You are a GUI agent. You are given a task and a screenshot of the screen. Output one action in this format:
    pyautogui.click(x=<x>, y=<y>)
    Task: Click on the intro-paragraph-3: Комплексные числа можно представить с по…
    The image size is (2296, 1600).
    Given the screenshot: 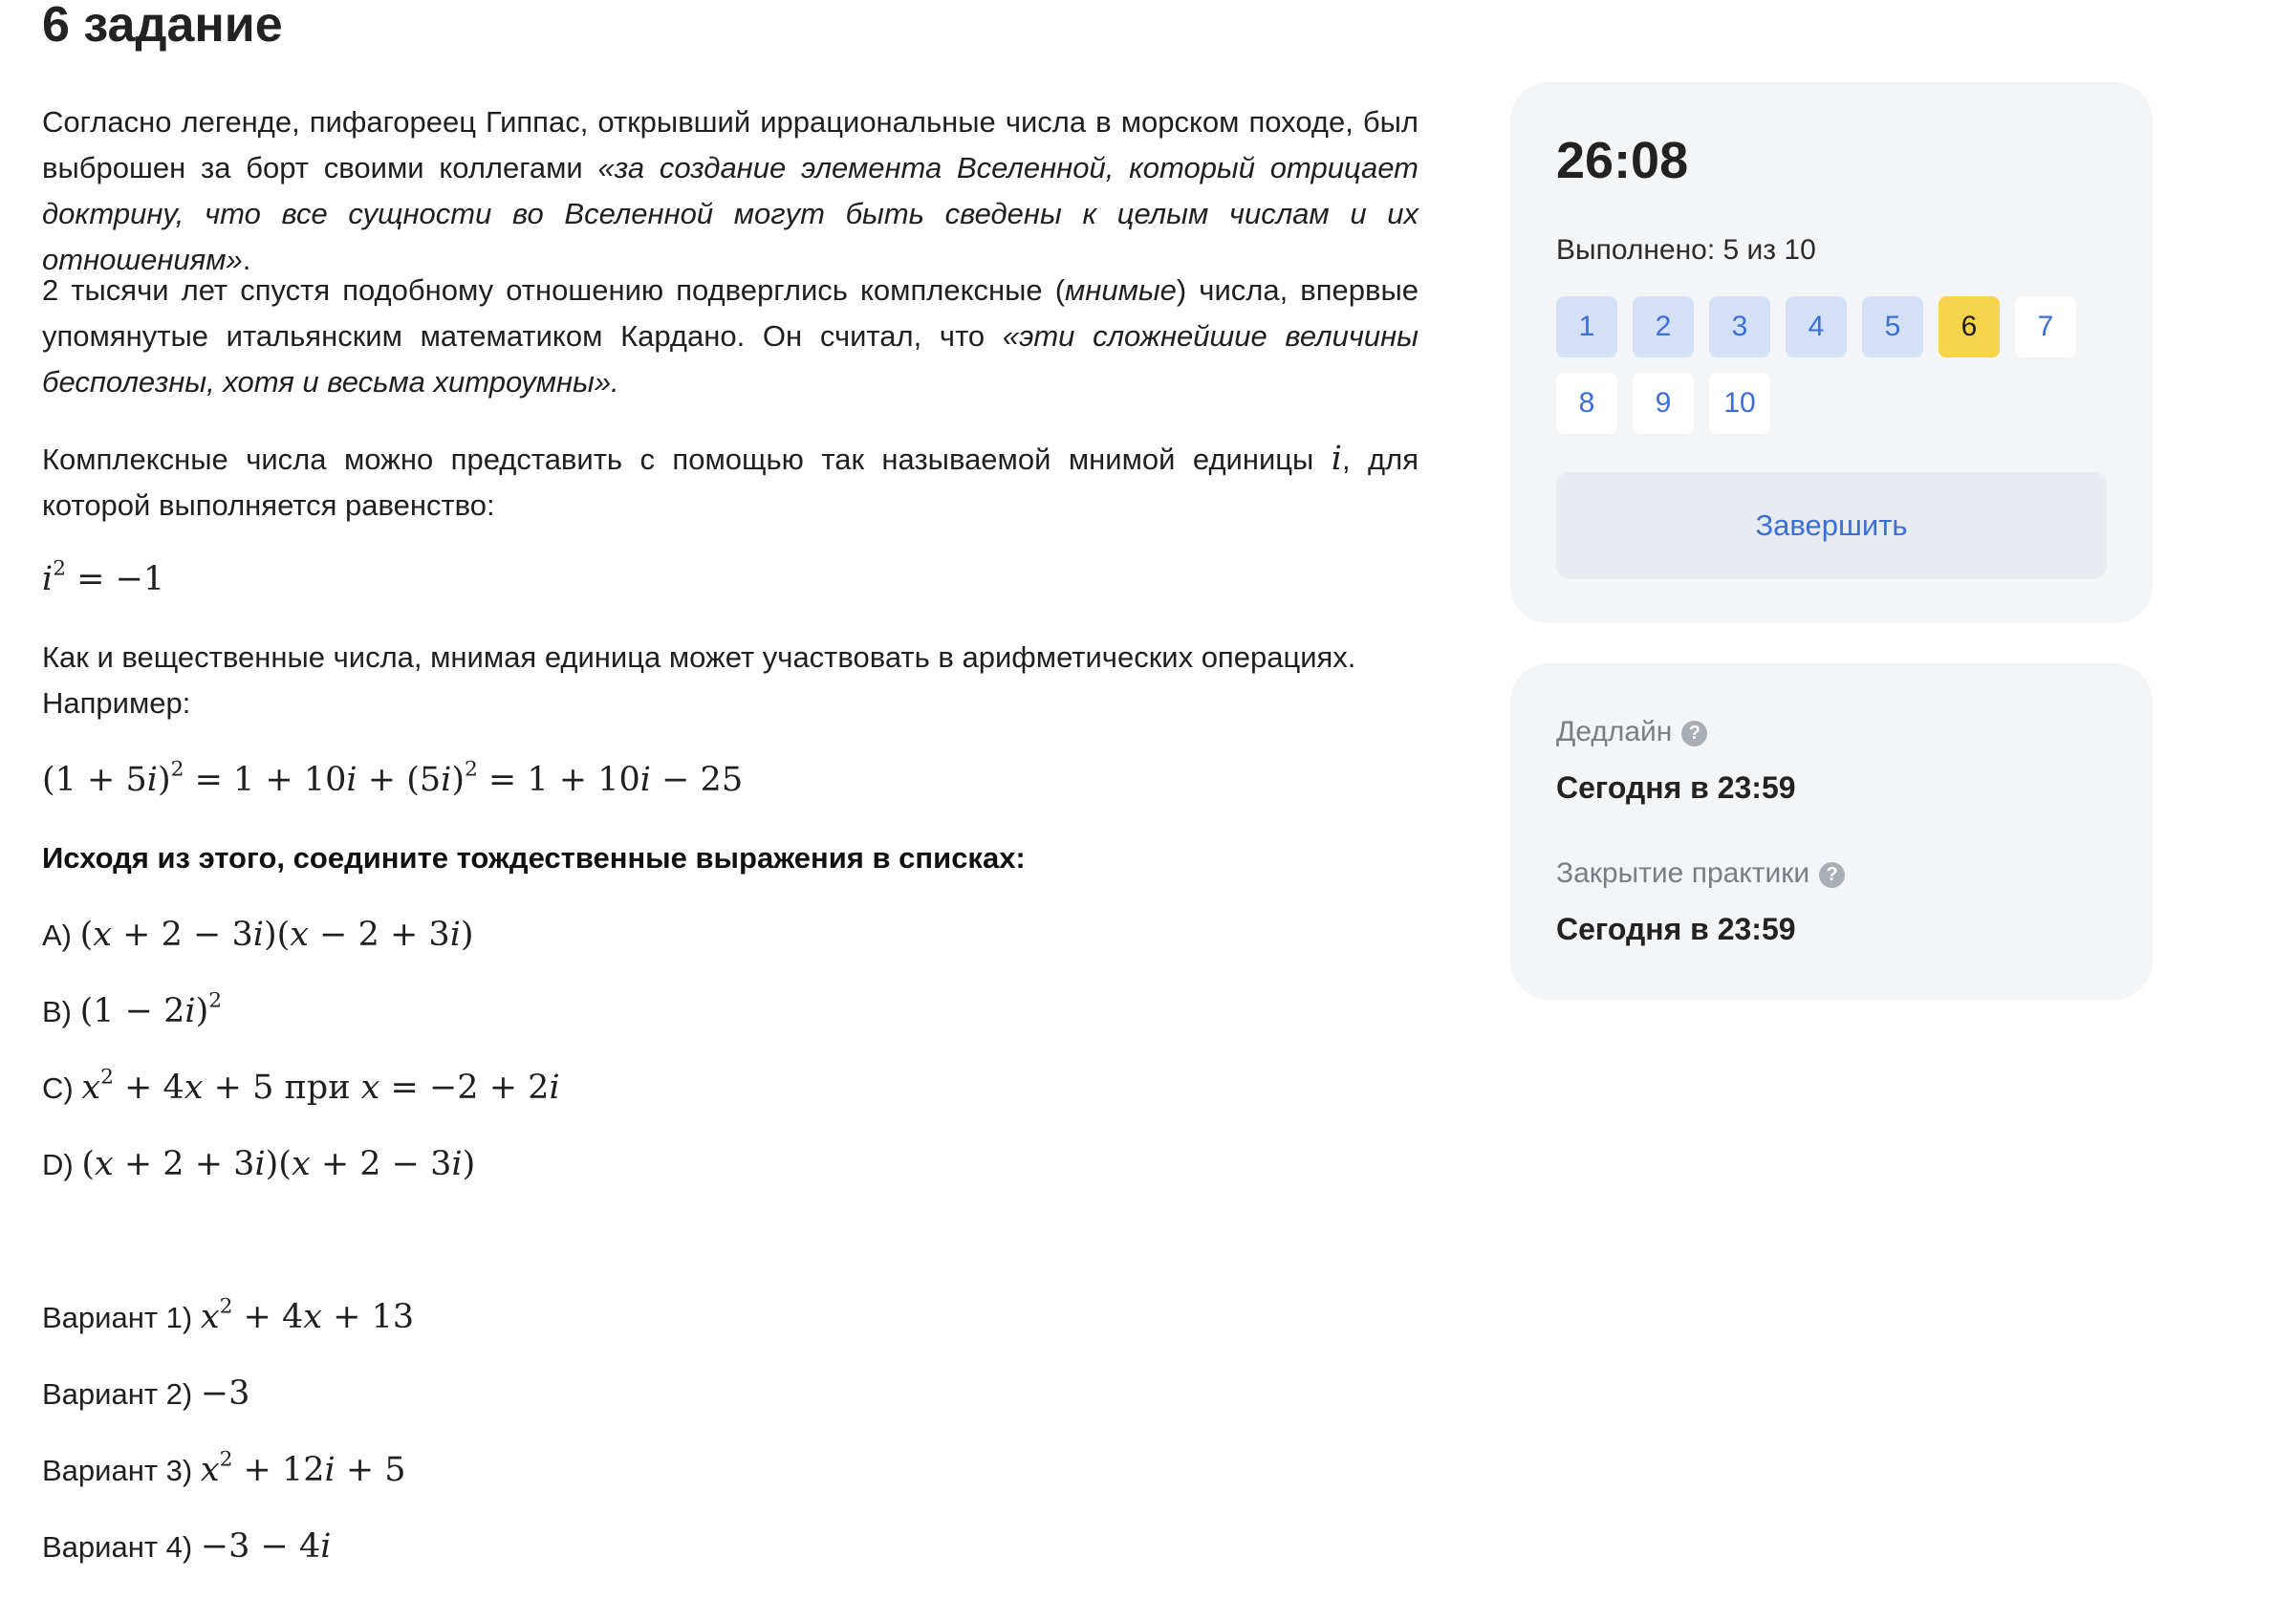 What is the action you would take?
    pyautogui.click(x=730, y=482)
    